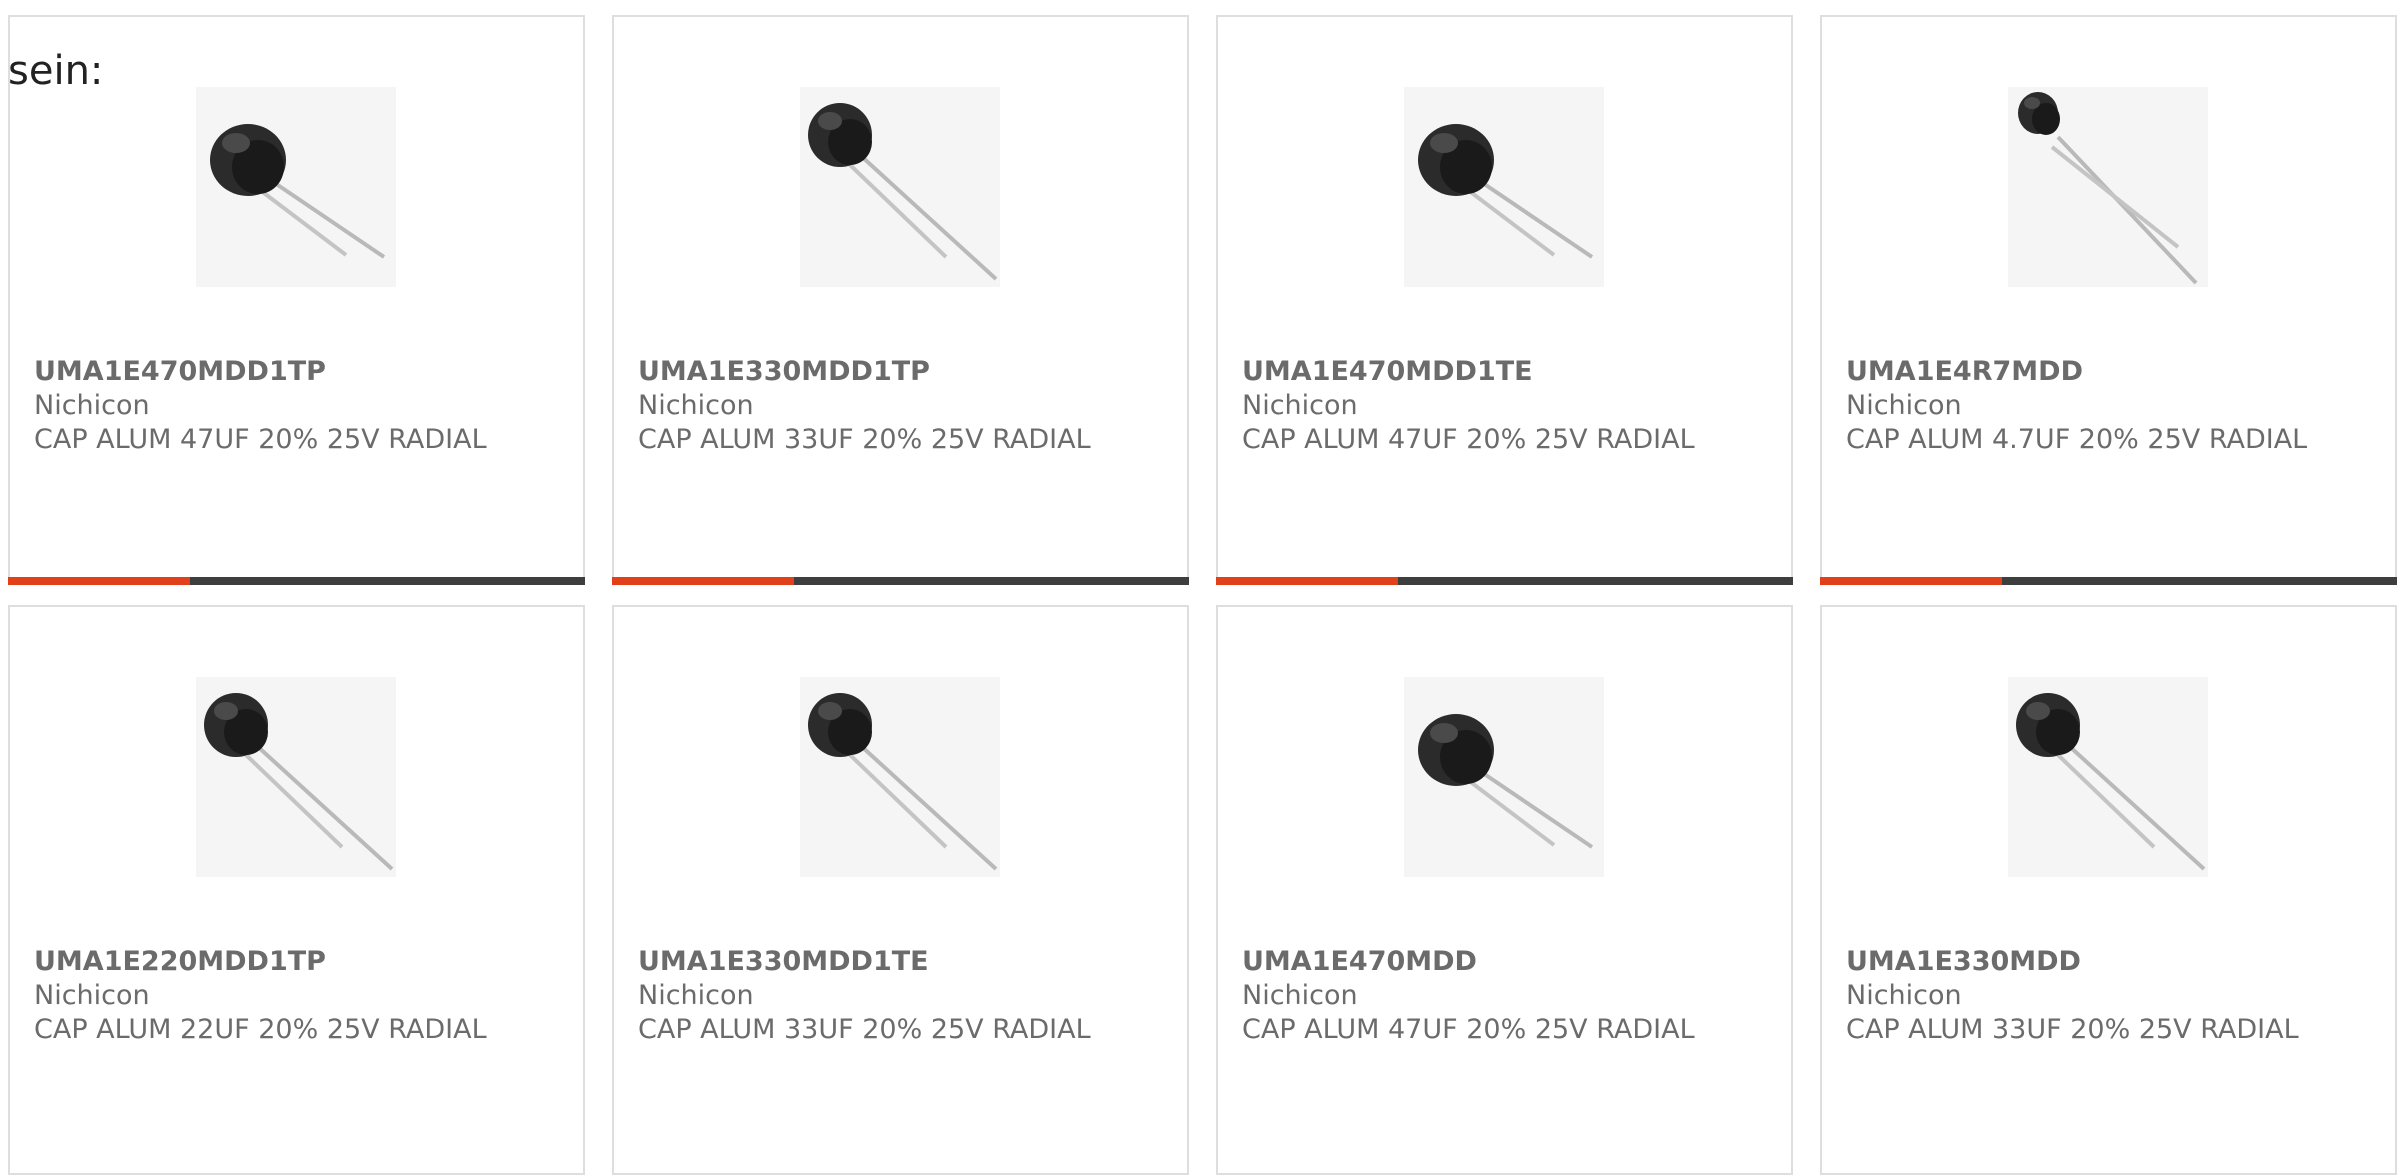 Image resolution: width=2400 pixels, height=1175 pixels. What do you see at coordinates (898, 372) in the screenshot?
I see `part-number-link: UMA1E330MDD1TP` at bounding box center [898, 372].